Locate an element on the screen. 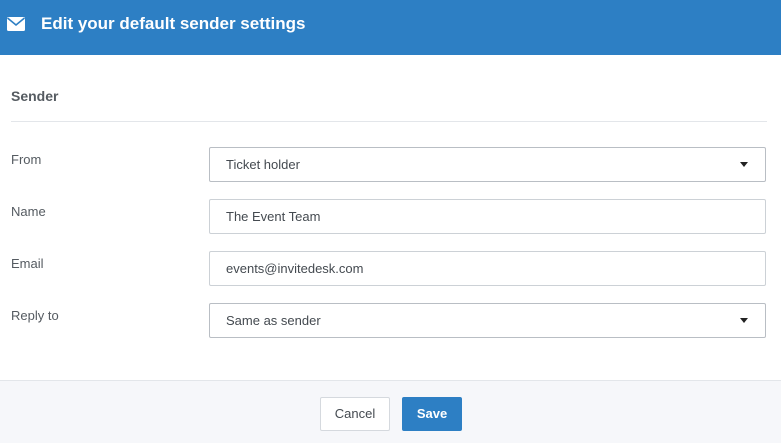 The height and width of the screenshot is (443, 781). modal-header: Edit your default sender settings is located at coordinates (390, 27).